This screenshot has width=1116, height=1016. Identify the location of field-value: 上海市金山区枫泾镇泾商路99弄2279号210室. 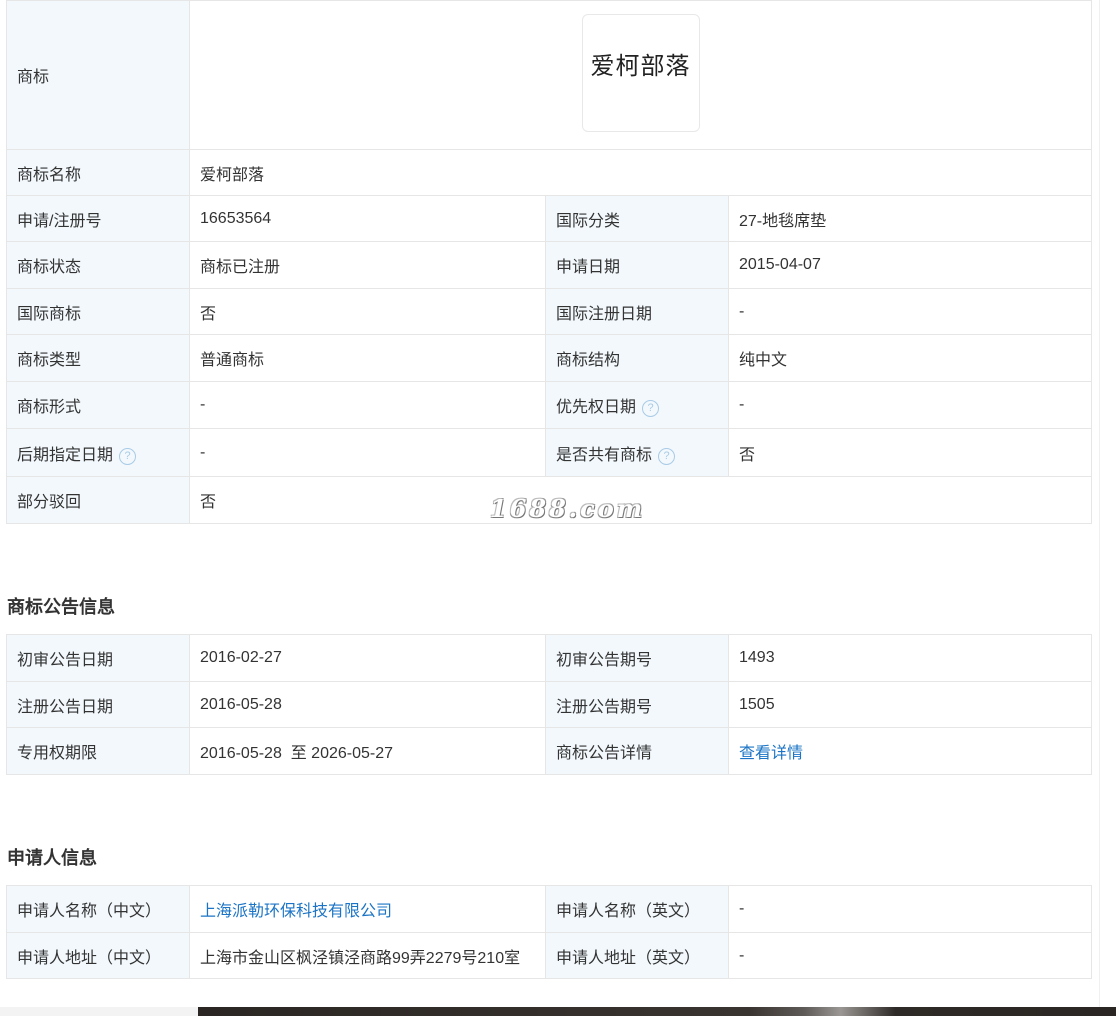
(367, 955).